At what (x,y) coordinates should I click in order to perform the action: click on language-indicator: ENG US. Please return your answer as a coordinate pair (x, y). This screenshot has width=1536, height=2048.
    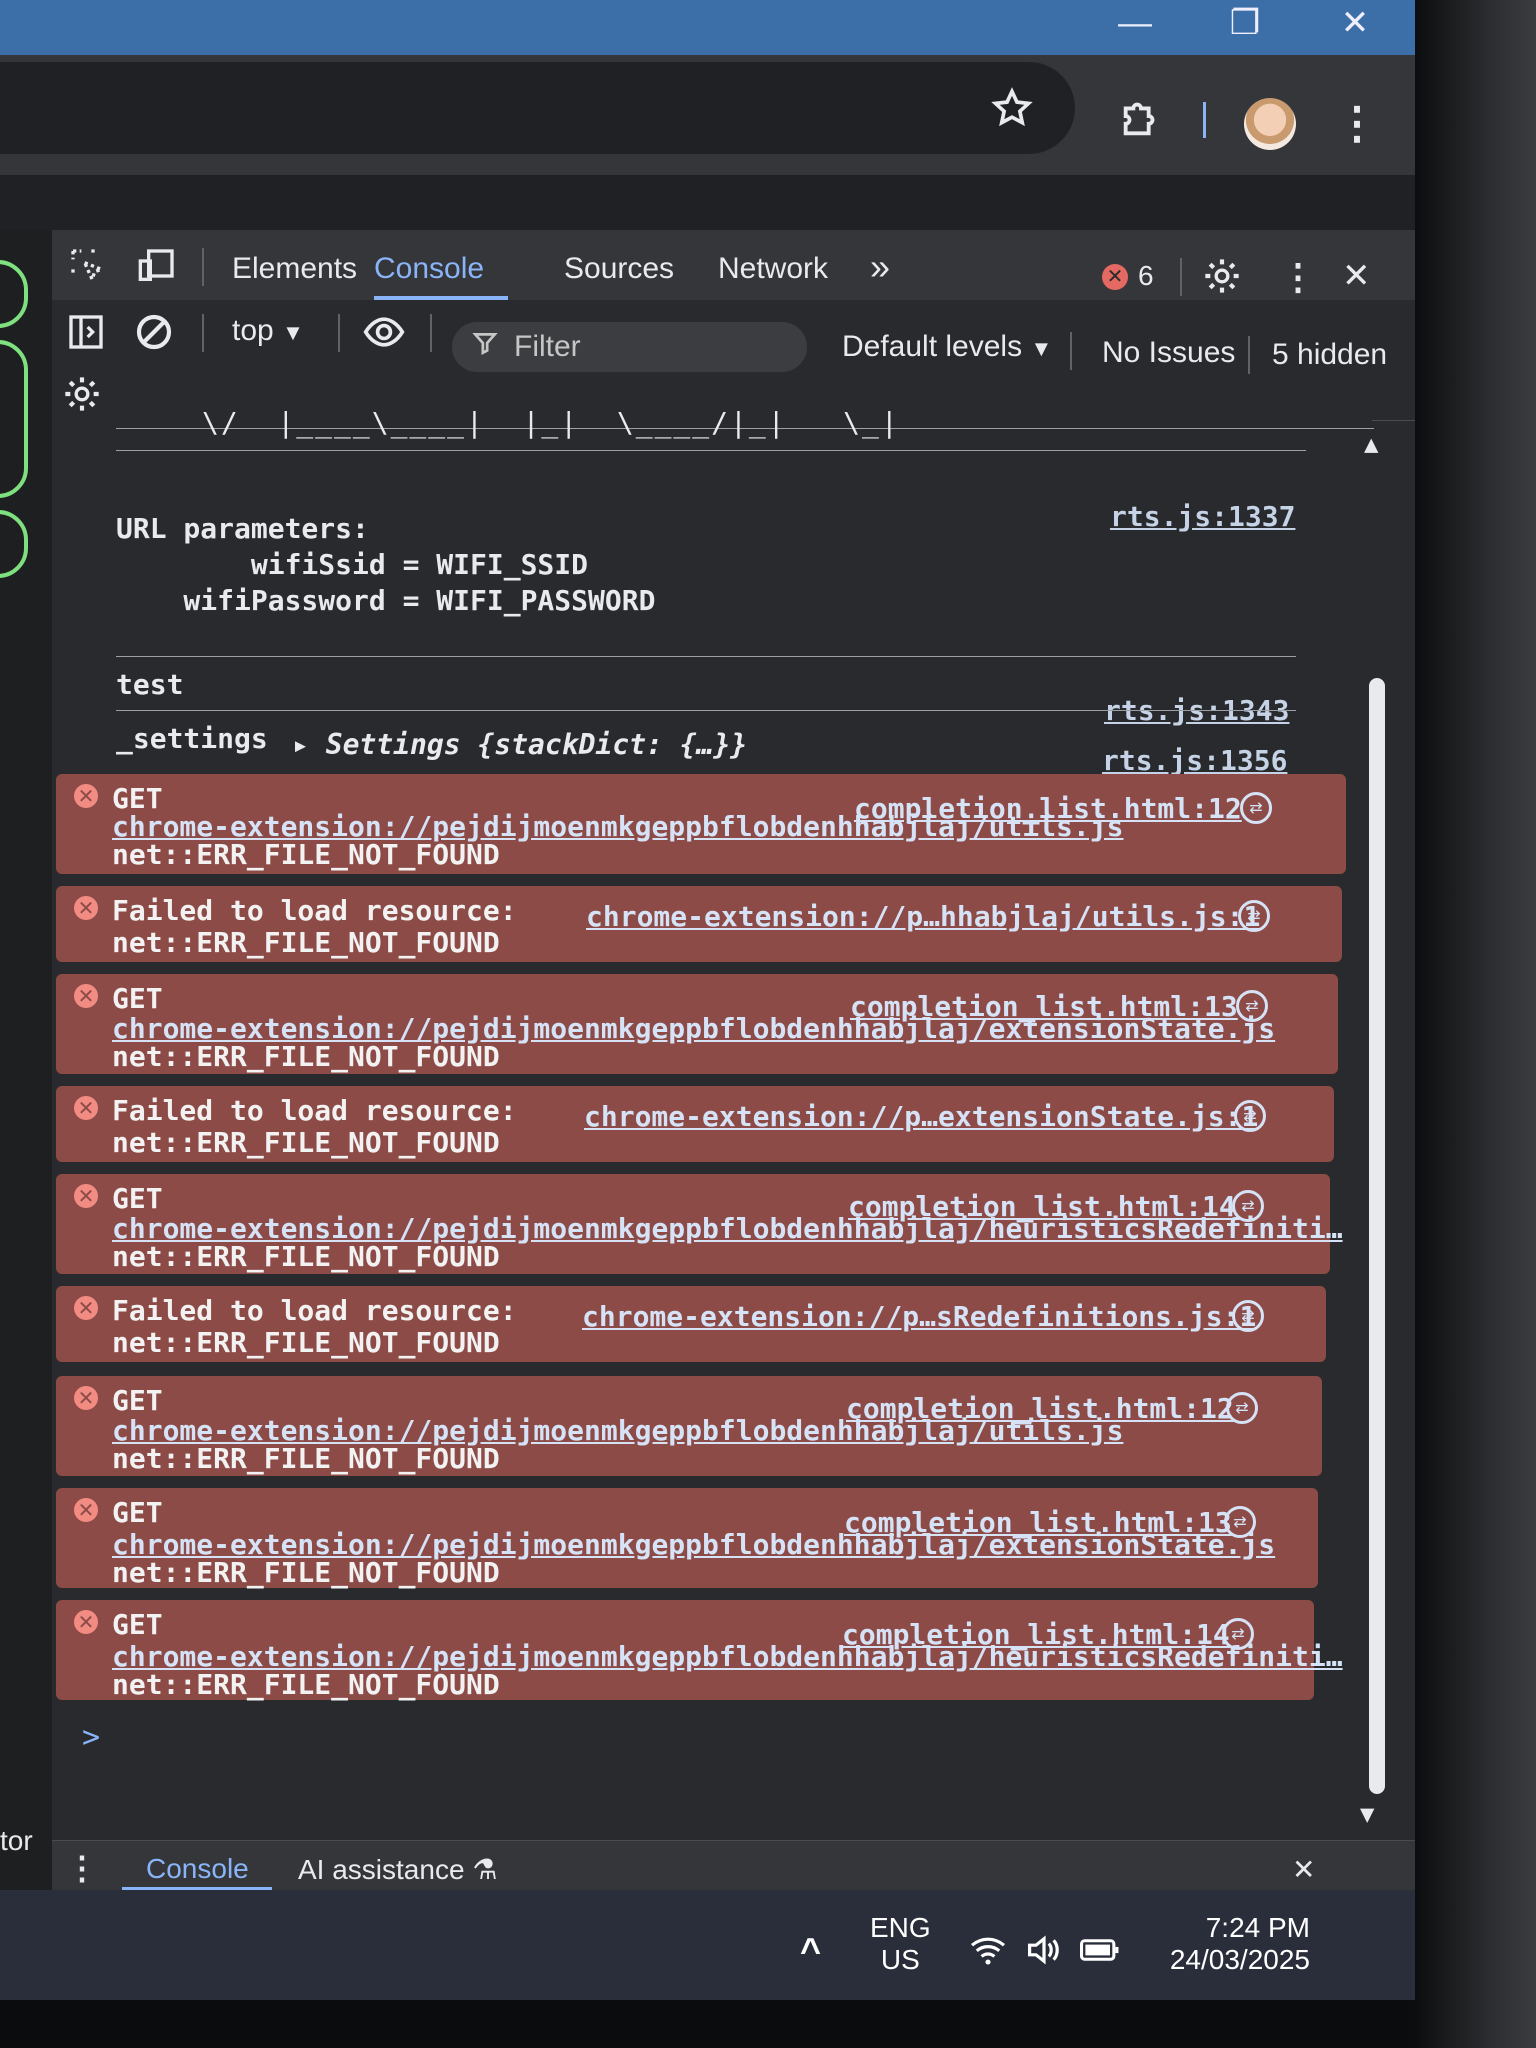
    Looking at the image, I should click on (900, 1944).